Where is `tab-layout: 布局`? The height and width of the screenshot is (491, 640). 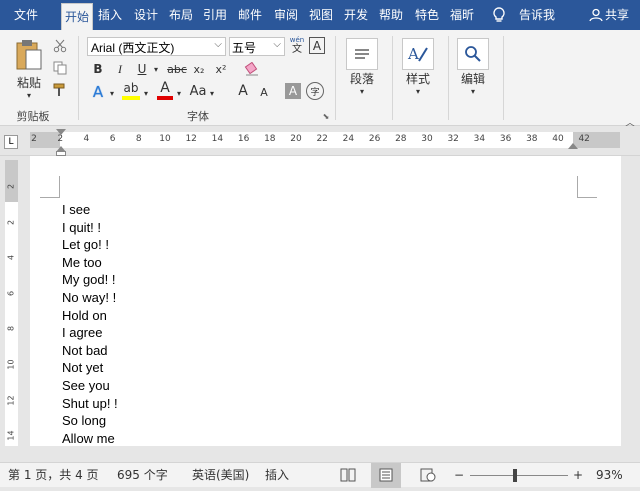 tab-layout: 布局 is located at coordinates (181, 15).